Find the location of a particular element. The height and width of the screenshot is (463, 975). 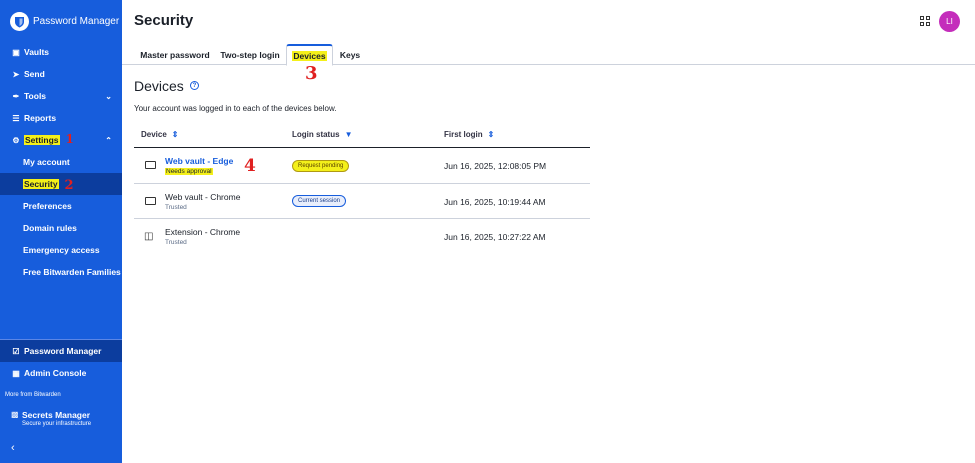

avatar: LI is located at coordinates (949, 21).